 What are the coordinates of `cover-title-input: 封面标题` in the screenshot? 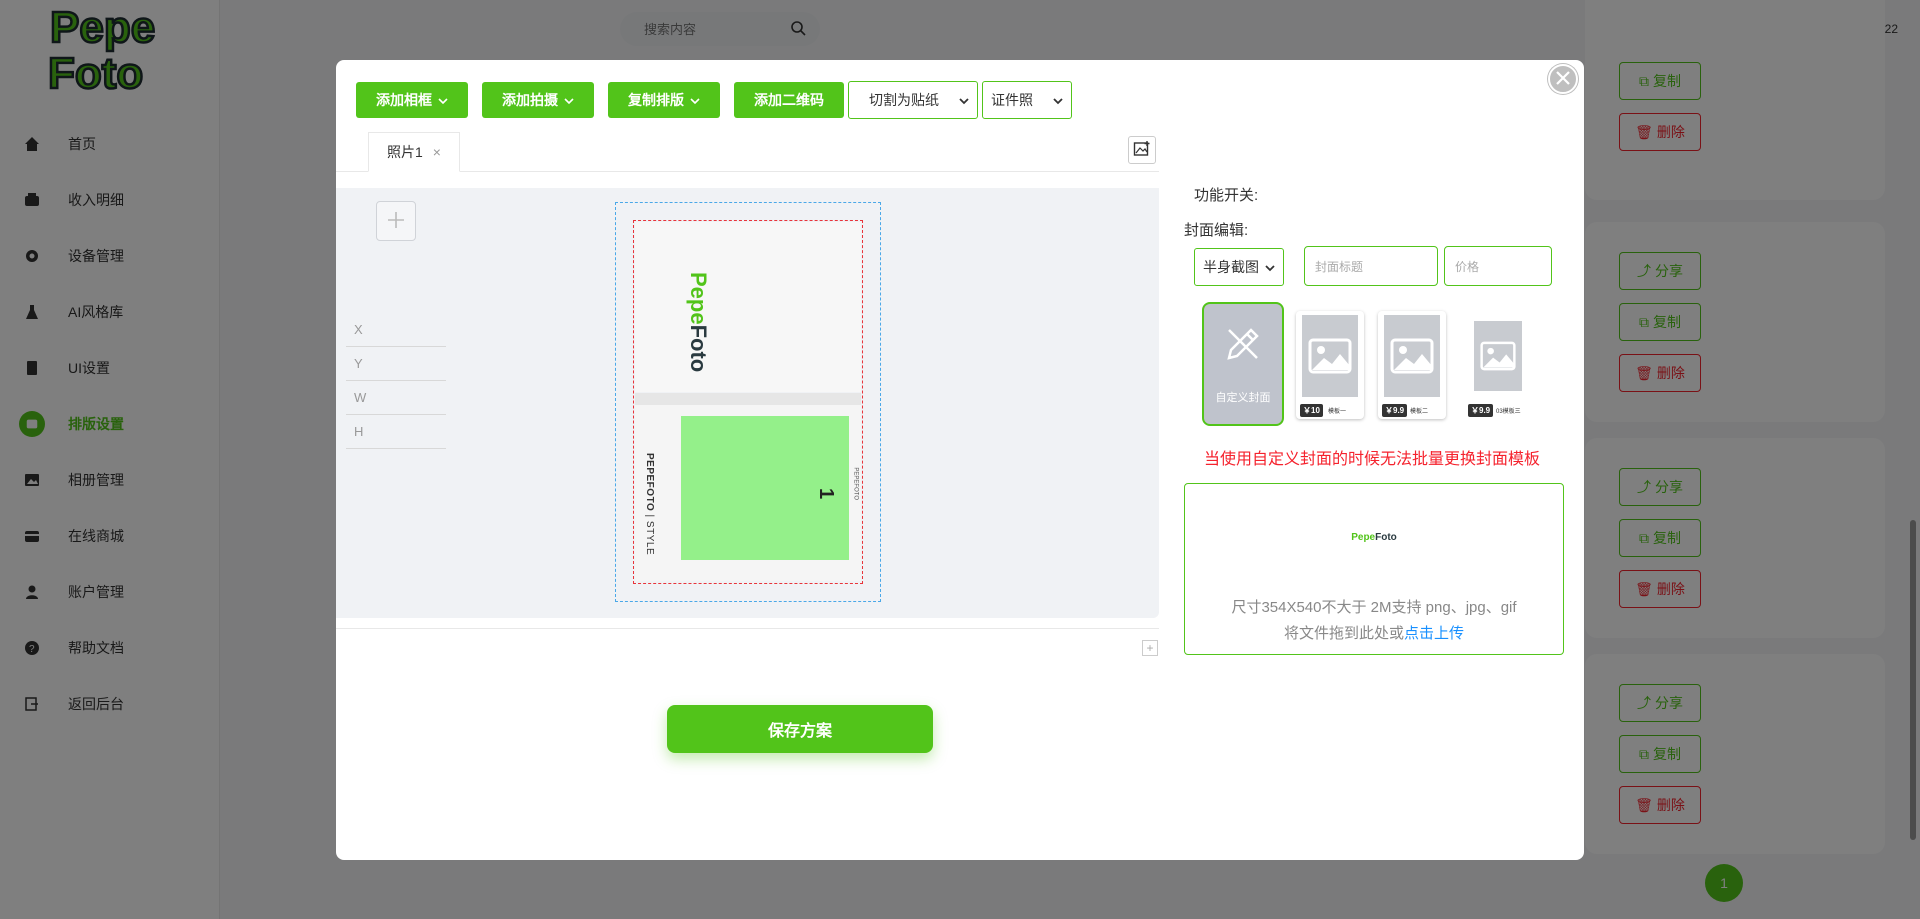 It's located at (1371, 266).